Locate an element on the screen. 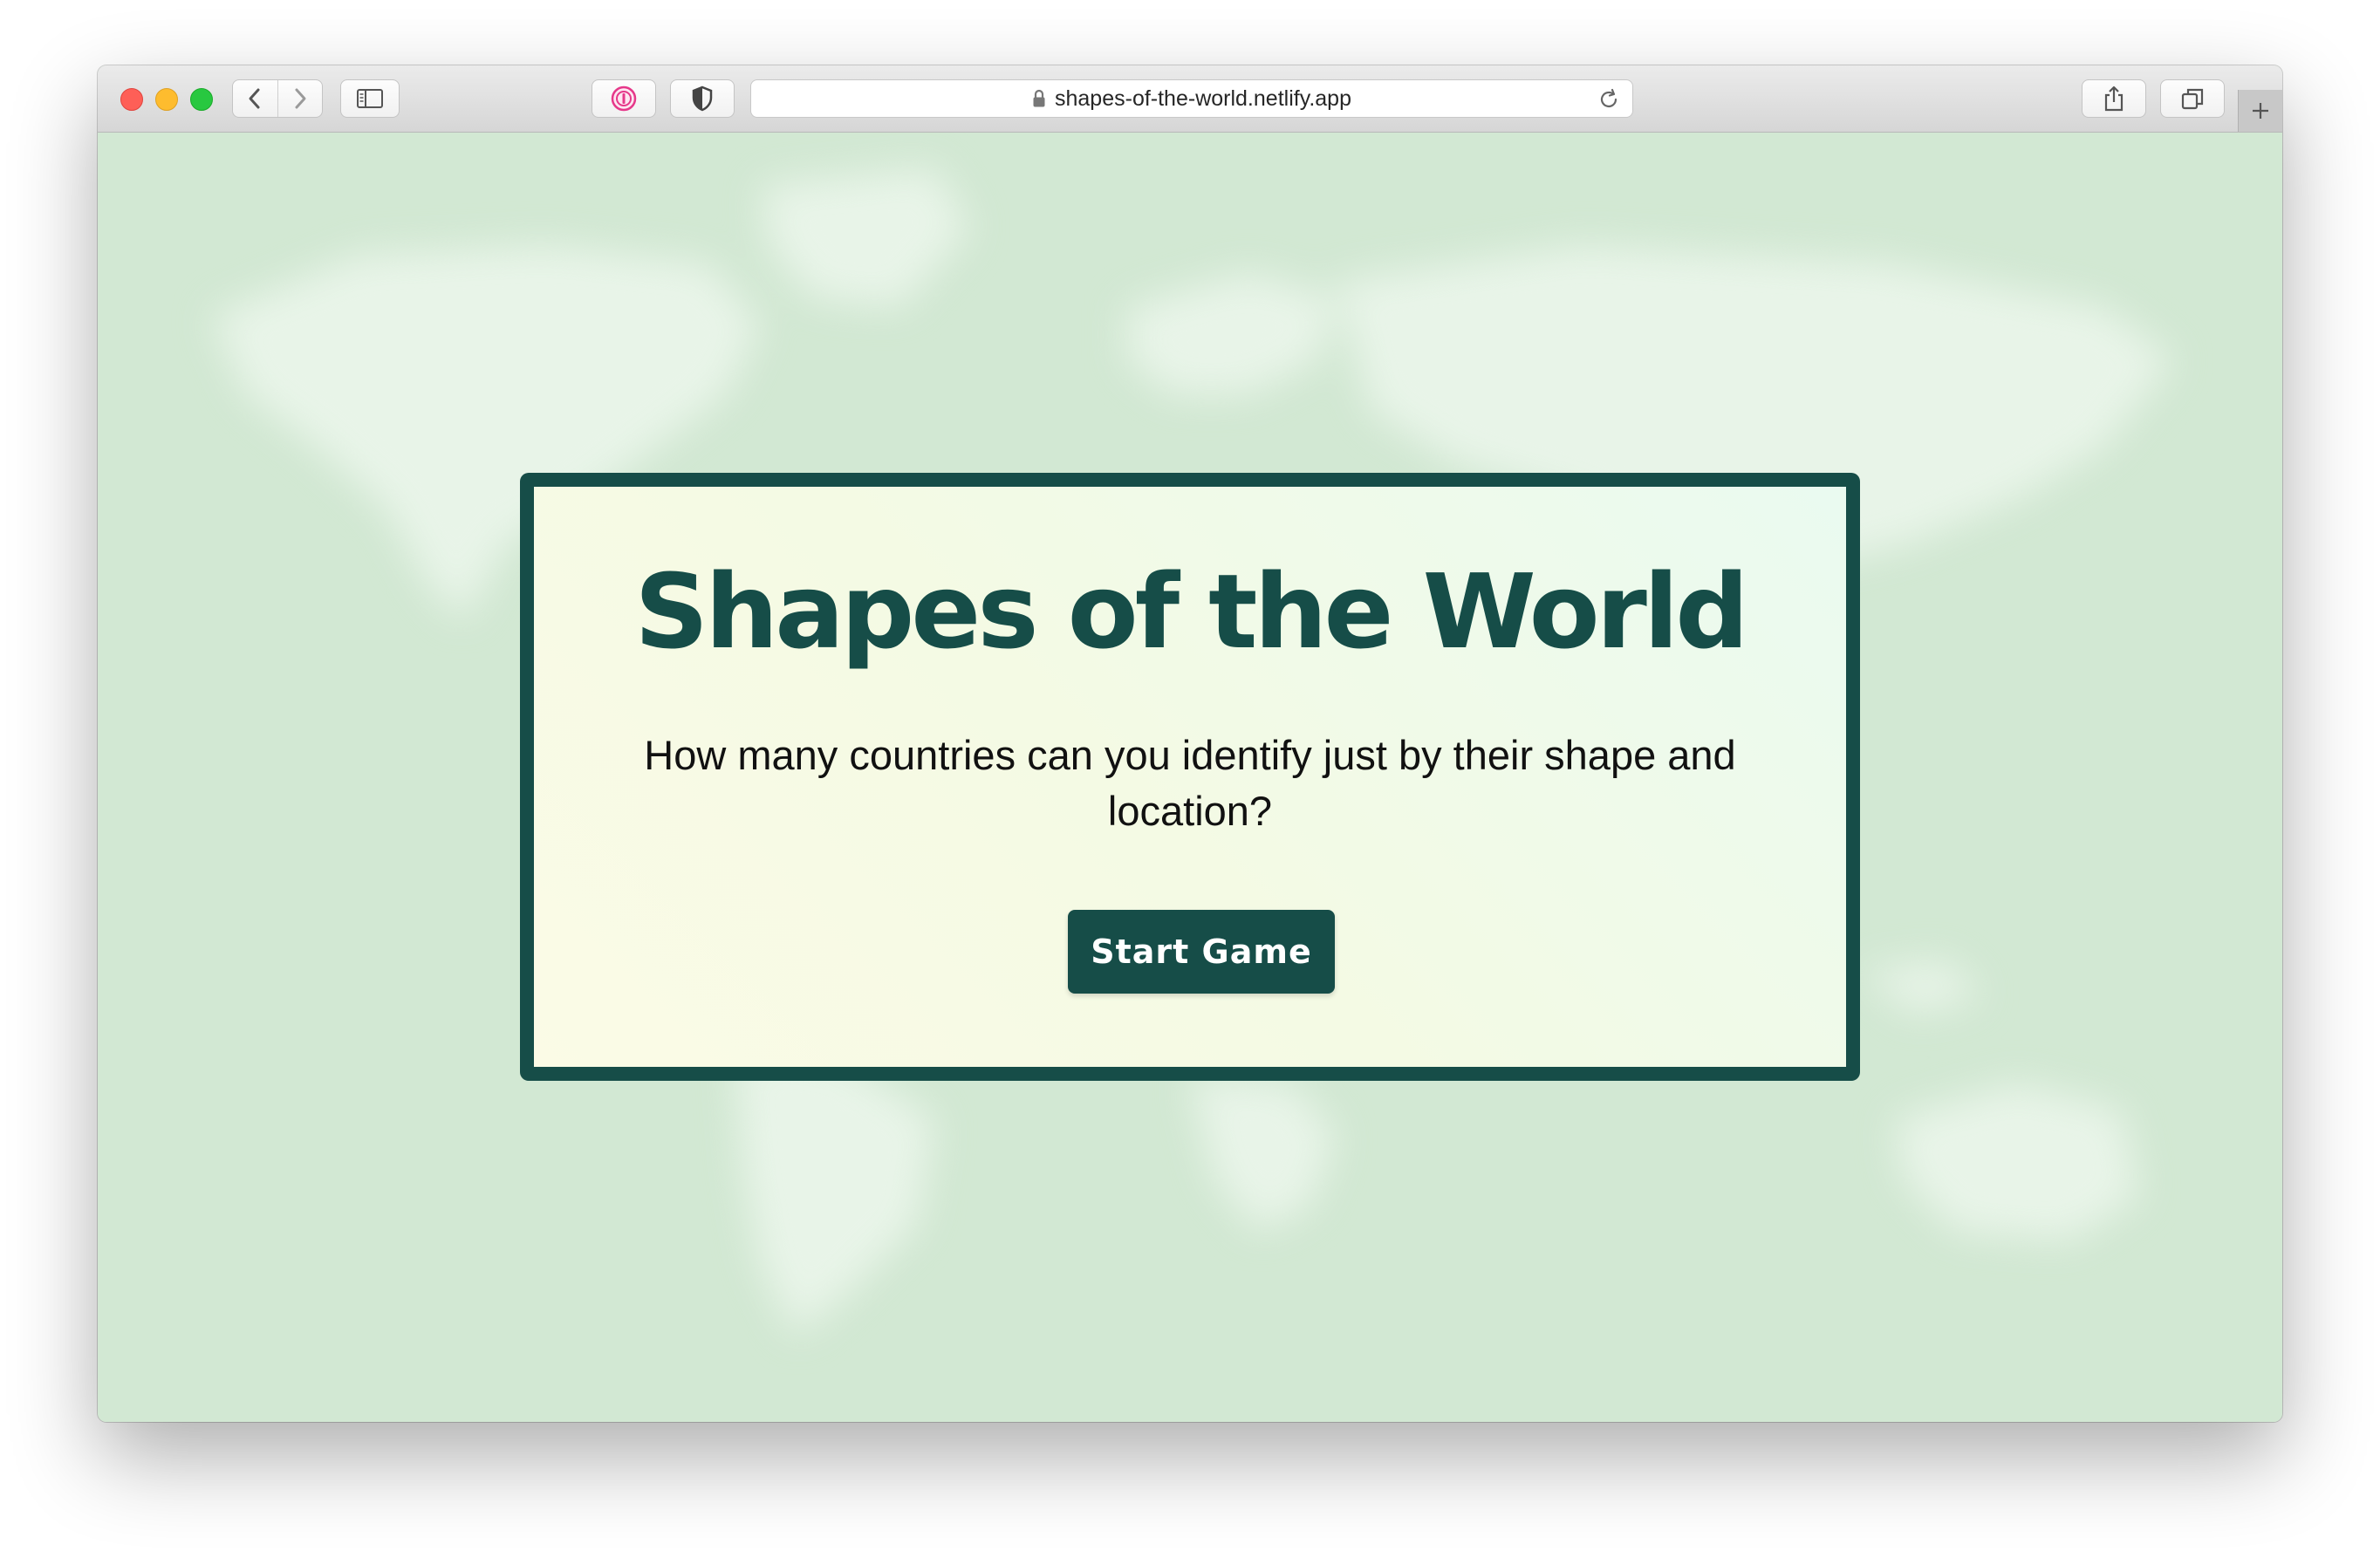 This screenshot has width=2380, height=1551. 1password-icon is located at coordinates (624, 98).